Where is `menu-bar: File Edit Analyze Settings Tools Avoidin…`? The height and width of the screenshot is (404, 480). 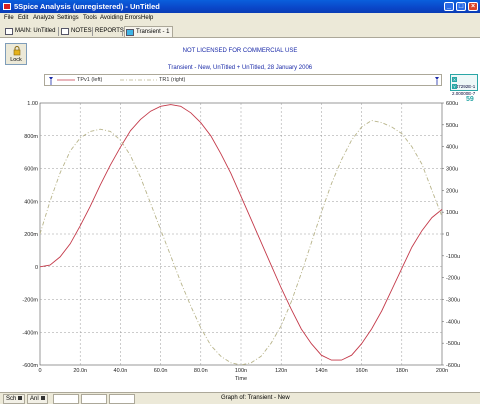 menu-bar: File Edit Analyze Settings Tools Avoidin… is located at coordinates (240, 18).